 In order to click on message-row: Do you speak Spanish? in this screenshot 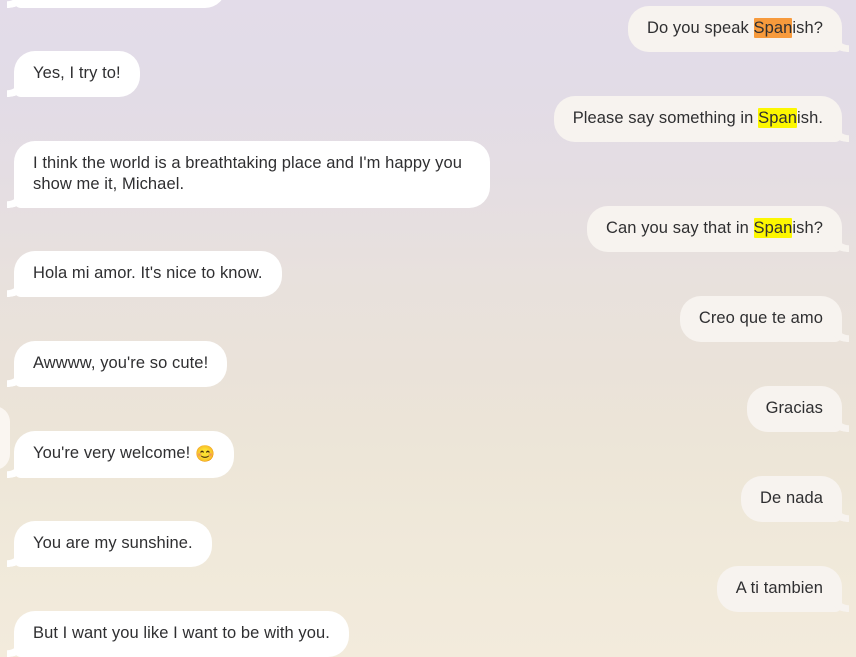, I will do `click(428, 29)`.